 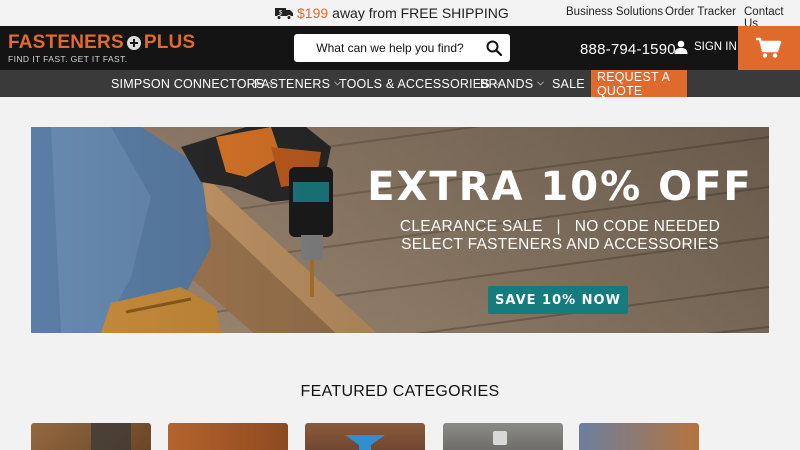 What do you see at coordinates (313, 13) in the screenshot?
I see `shipping-amount: $199` at bounding box center [313, 13].